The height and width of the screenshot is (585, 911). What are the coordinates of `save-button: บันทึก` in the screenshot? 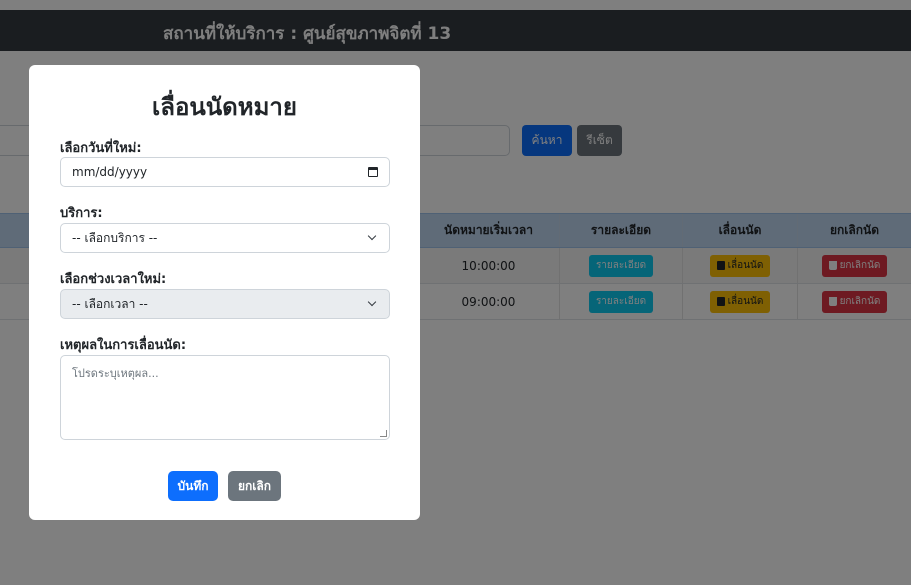 It's located at (193, 486).